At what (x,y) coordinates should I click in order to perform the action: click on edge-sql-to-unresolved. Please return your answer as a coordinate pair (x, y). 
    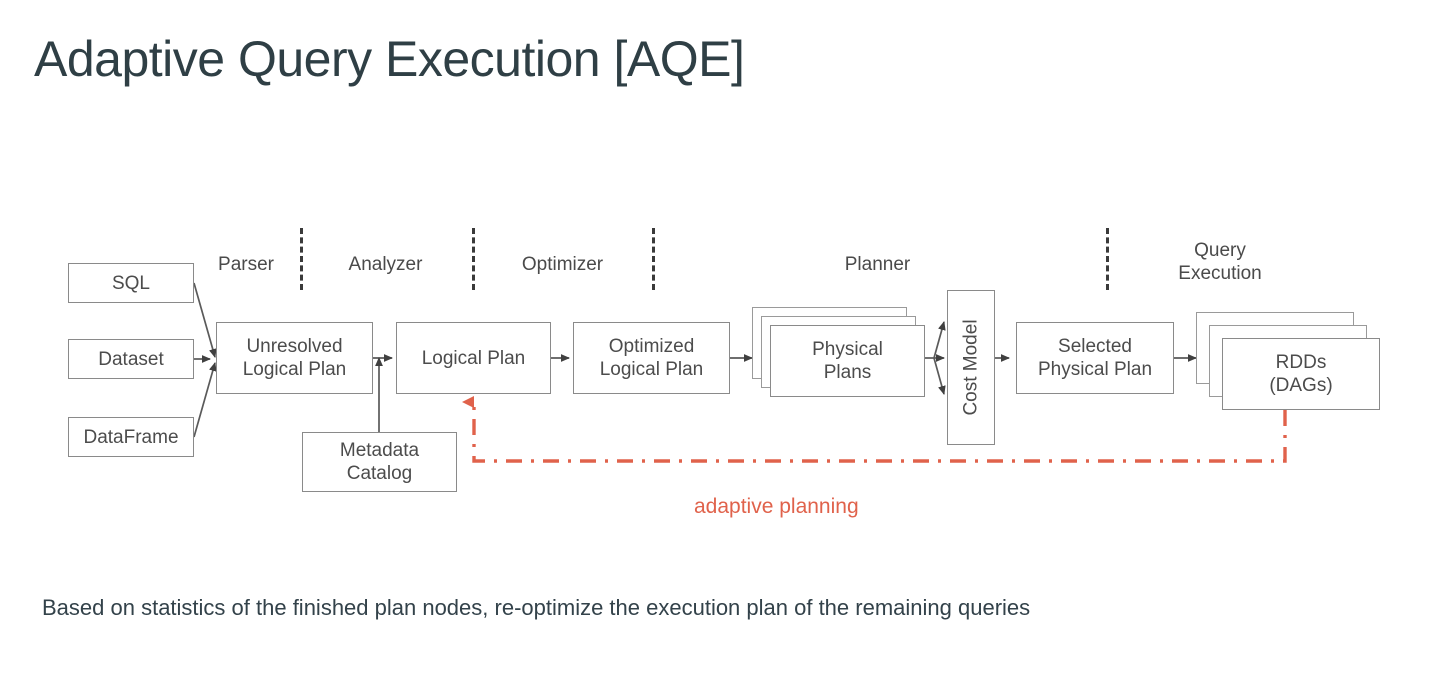
    Looking at the image, I should click on (205, 320).